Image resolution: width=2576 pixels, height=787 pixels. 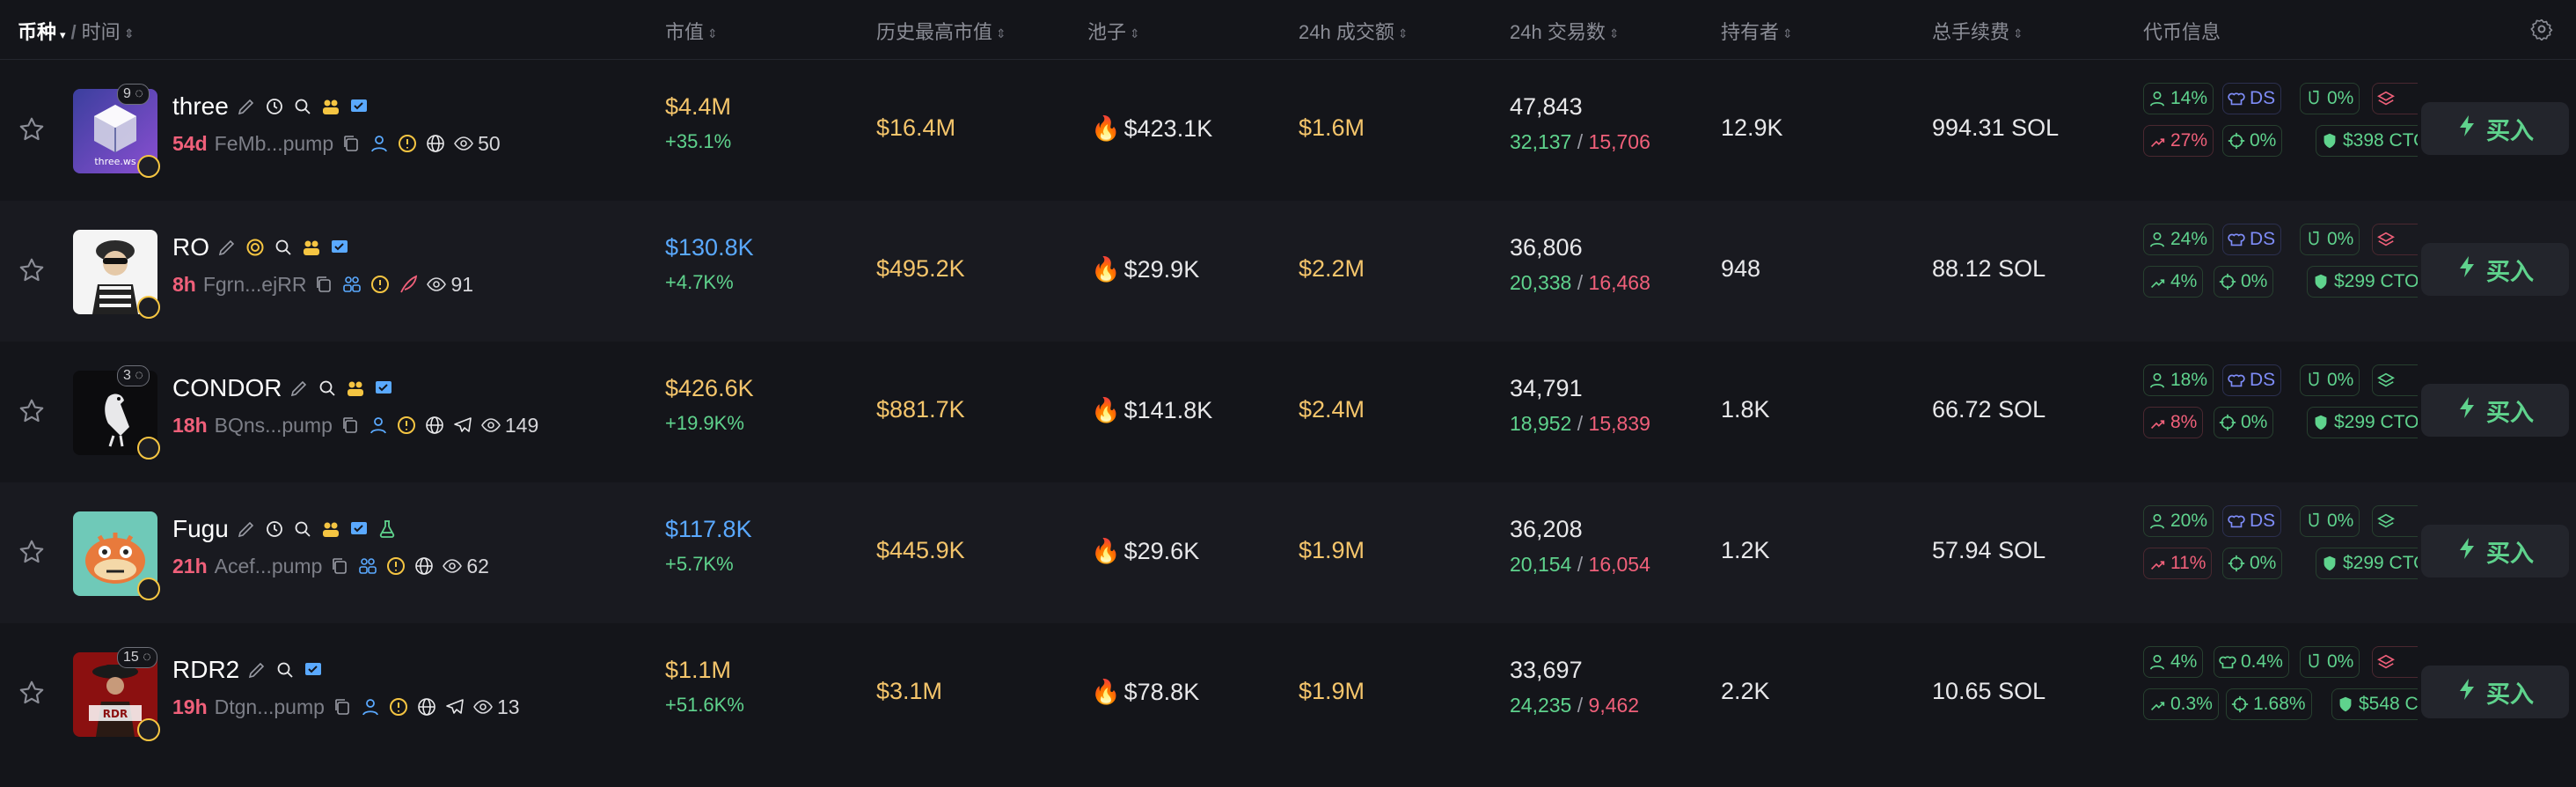 I want to click on views-count: 50, so click(x=477, y=144).